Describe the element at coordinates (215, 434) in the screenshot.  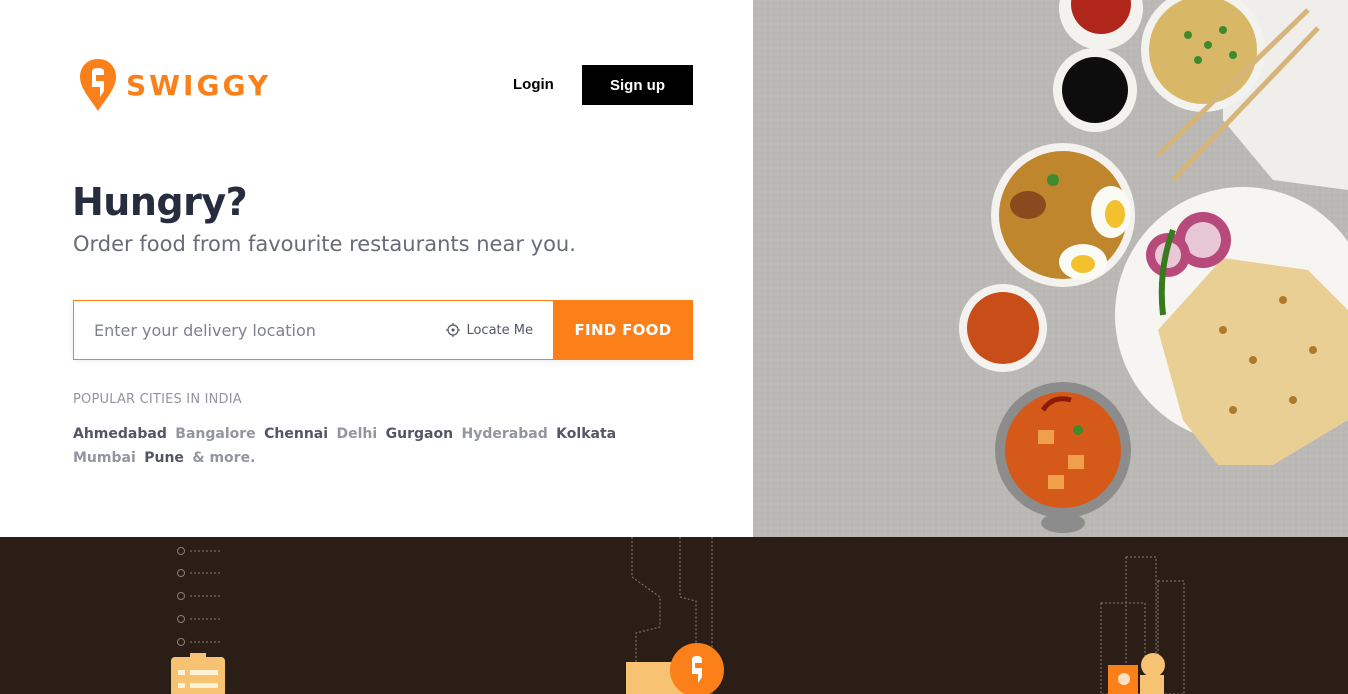
I see `city-link: Bangalore` at that location.